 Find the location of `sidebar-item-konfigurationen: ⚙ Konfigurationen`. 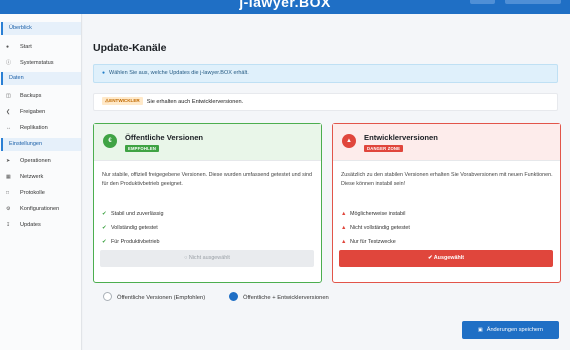

sidebar-item-konfigurationen: ⚙ Konfigurationen is located at coordinates (43, 209).